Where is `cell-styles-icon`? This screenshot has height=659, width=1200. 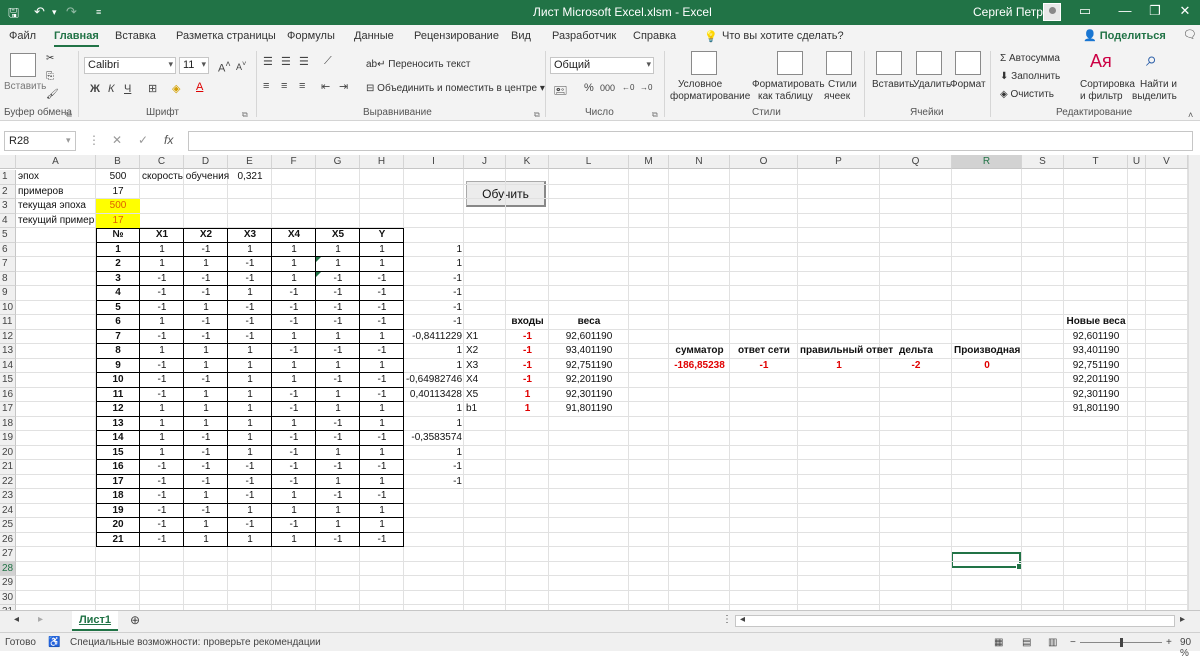
cell-styles-icon is located at coordinates (839, 63).